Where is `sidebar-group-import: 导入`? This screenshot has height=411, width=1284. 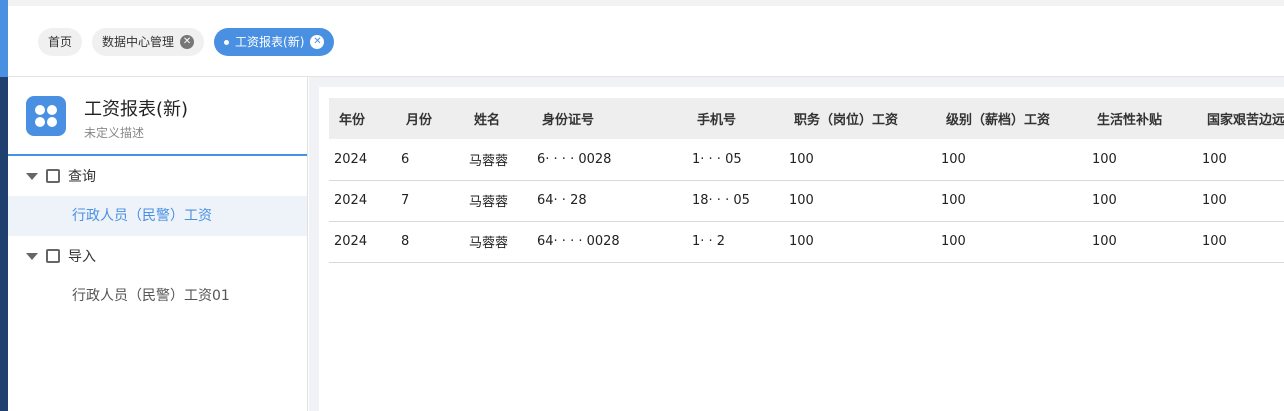 sidebar-group-import: 导入 is located at coordinates (157, 256).